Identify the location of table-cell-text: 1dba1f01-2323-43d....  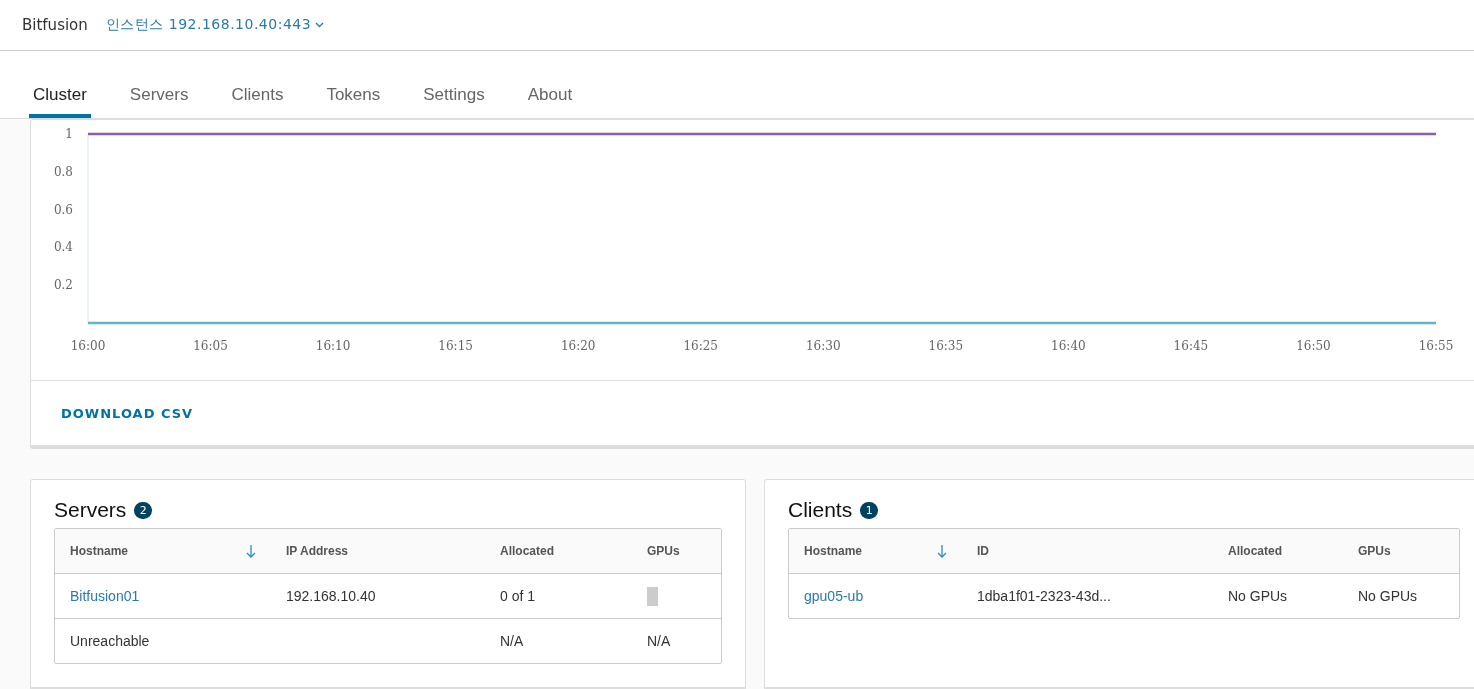
(1044, 596).